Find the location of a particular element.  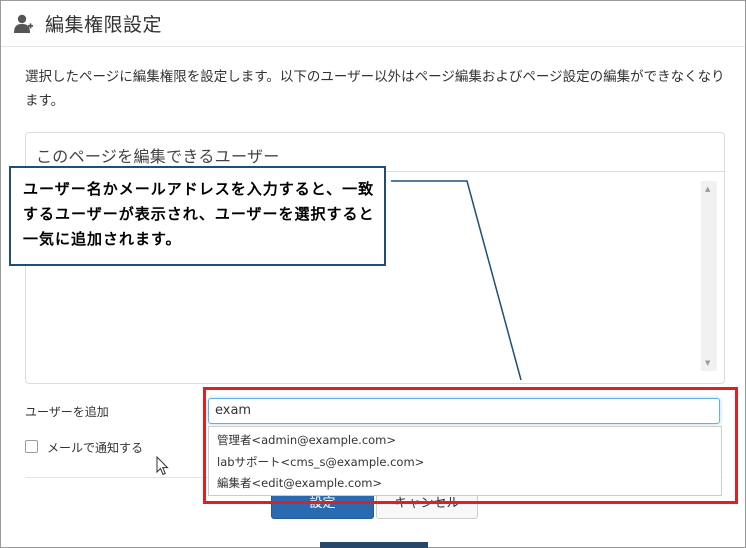

mouse-pointer-icon is located at coordinates (163, 467).